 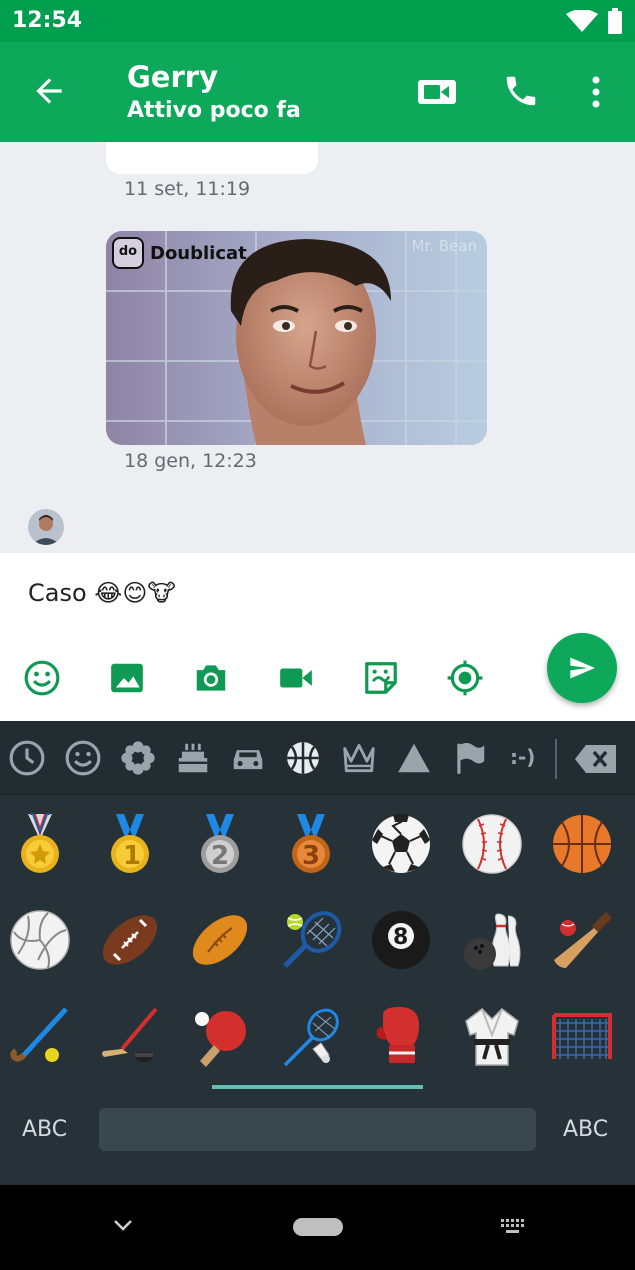 What do you see at coordinates (172, 77) in the screenshot?
I see `contact-name: Gerry` at bounding box center [172, 77].